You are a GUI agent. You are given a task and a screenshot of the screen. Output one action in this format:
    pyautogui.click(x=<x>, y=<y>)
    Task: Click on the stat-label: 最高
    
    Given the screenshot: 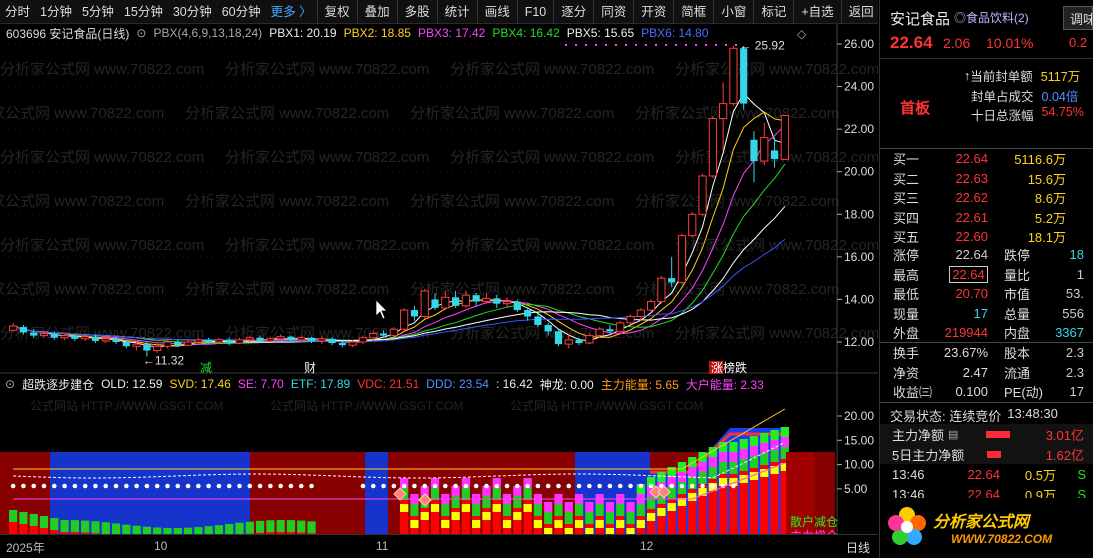 What is the action you would take?
    pyautogui.click(x=906, y=275)
    